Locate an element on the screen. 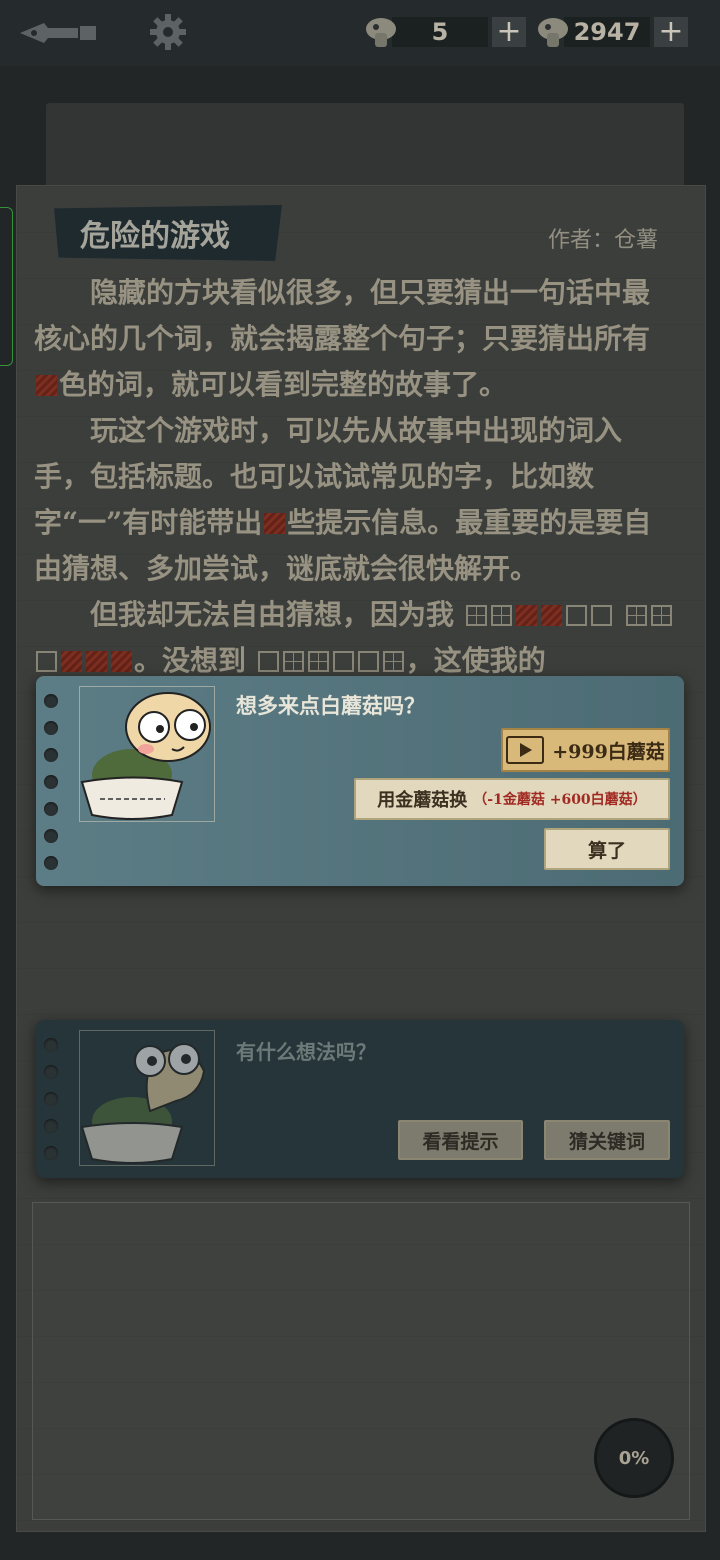 This screenshot has height=1560, width=720. thoughts-panel: 有什么想法吗？ 看看提示 猜关键词 is located at coordinates (360, 1099).